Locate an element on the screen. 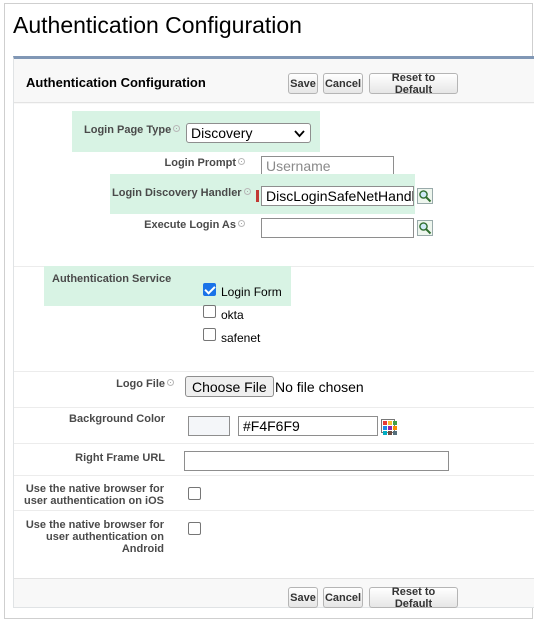  reset-button-bottom: Reset to Default is located at coordinates (413, 598).